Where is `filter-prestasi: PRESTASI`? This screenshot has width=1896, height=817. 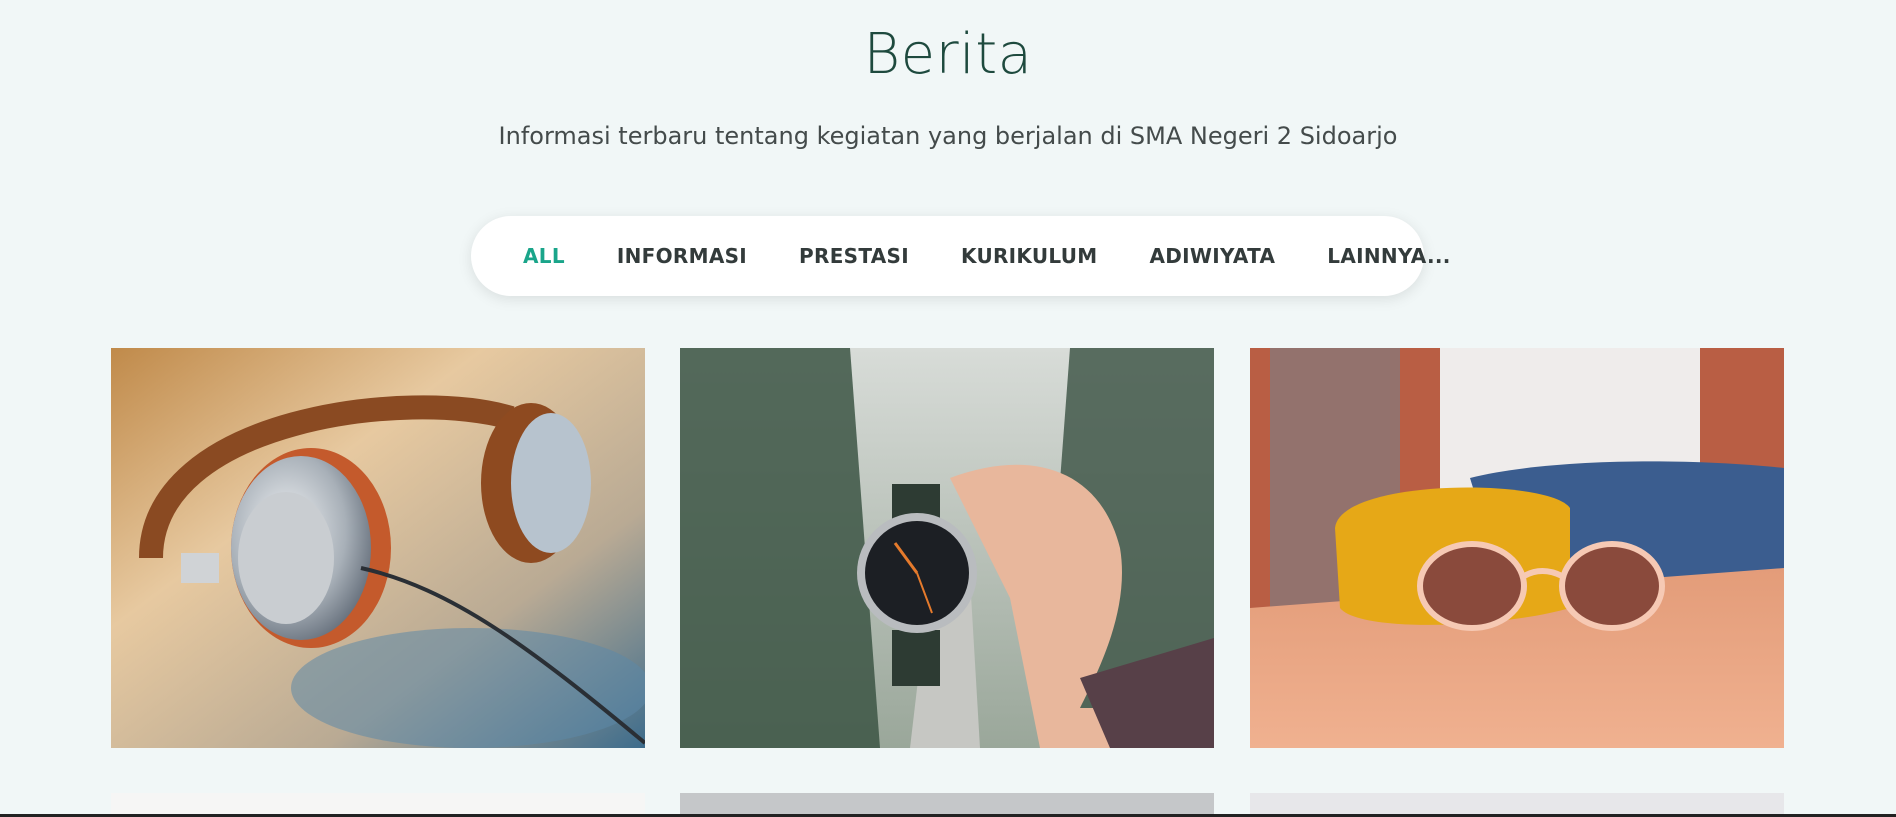
filter-prestasi: PRESTASI is located at coordinates (854, 256).